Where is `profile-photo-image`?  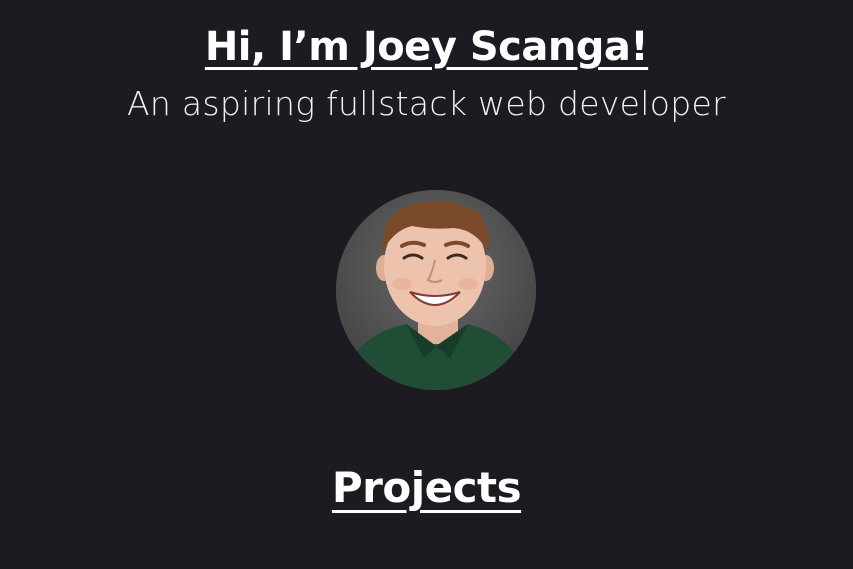 profile-photo-image is located at coordinates (436, 290).